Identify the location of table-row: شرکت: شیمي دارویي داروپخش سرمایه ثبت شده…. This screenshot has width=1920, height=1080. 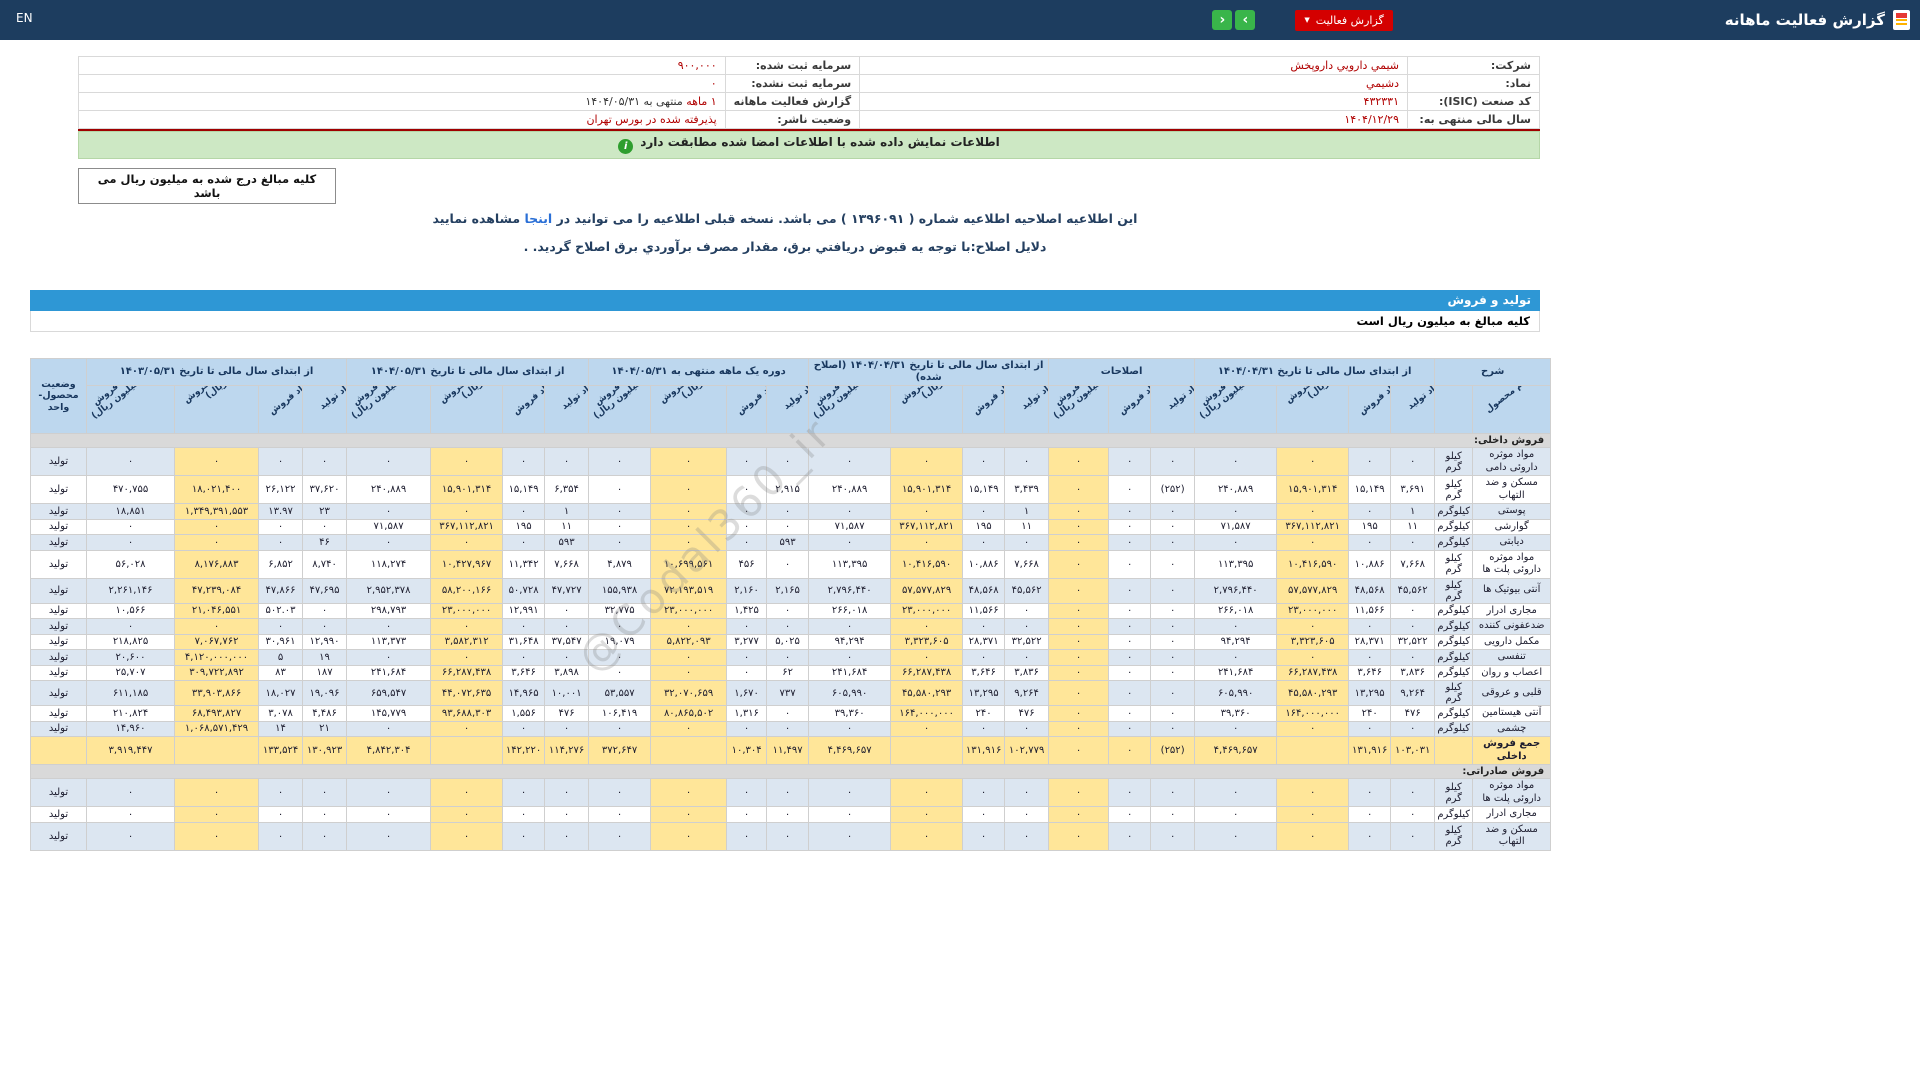
(809, 65).